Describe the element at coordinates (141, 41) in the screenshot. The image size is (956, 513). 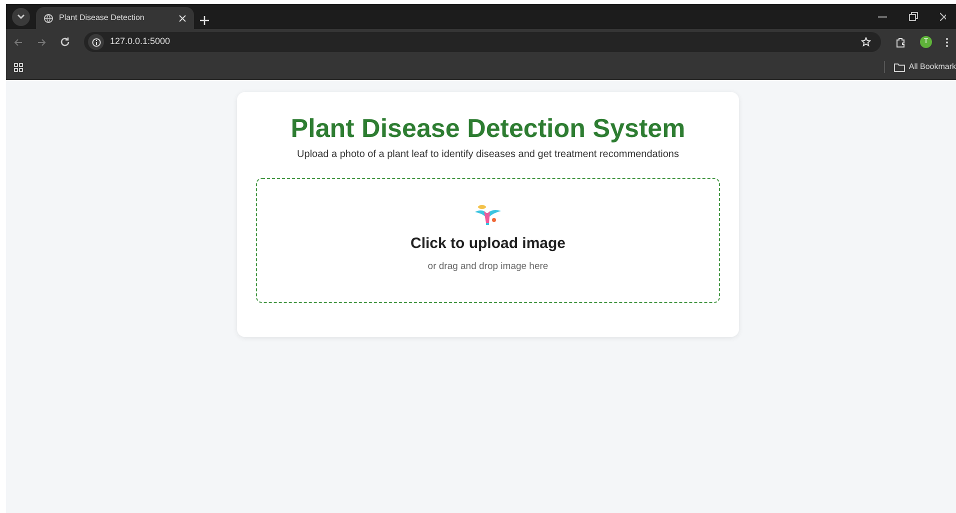
I see `url-text: 127.0.0.1:5000` at that location.